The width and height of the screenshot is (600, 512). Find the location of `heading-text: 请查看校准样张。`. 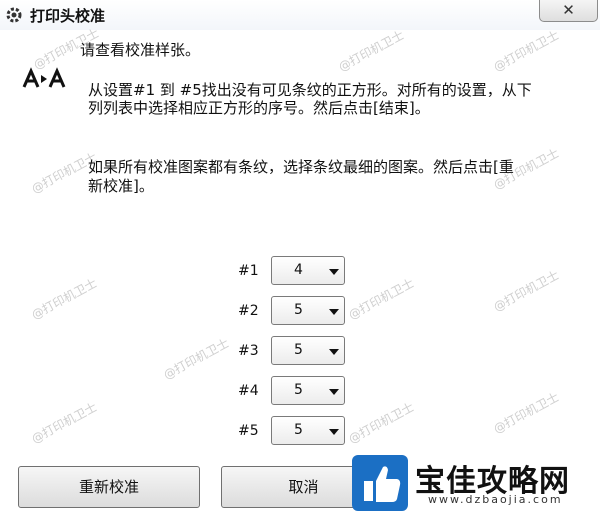

heading-text: 请查看校准样张。 is located at coordinates (140, 50).